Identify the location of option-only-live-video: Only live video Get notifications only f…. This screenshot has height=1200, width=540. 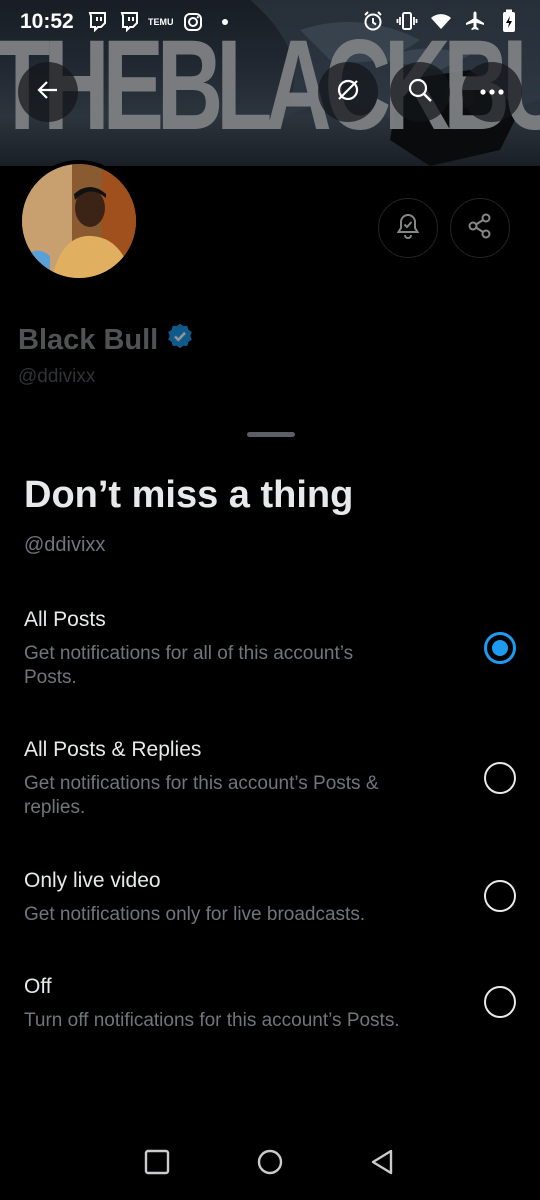
(270, 904).